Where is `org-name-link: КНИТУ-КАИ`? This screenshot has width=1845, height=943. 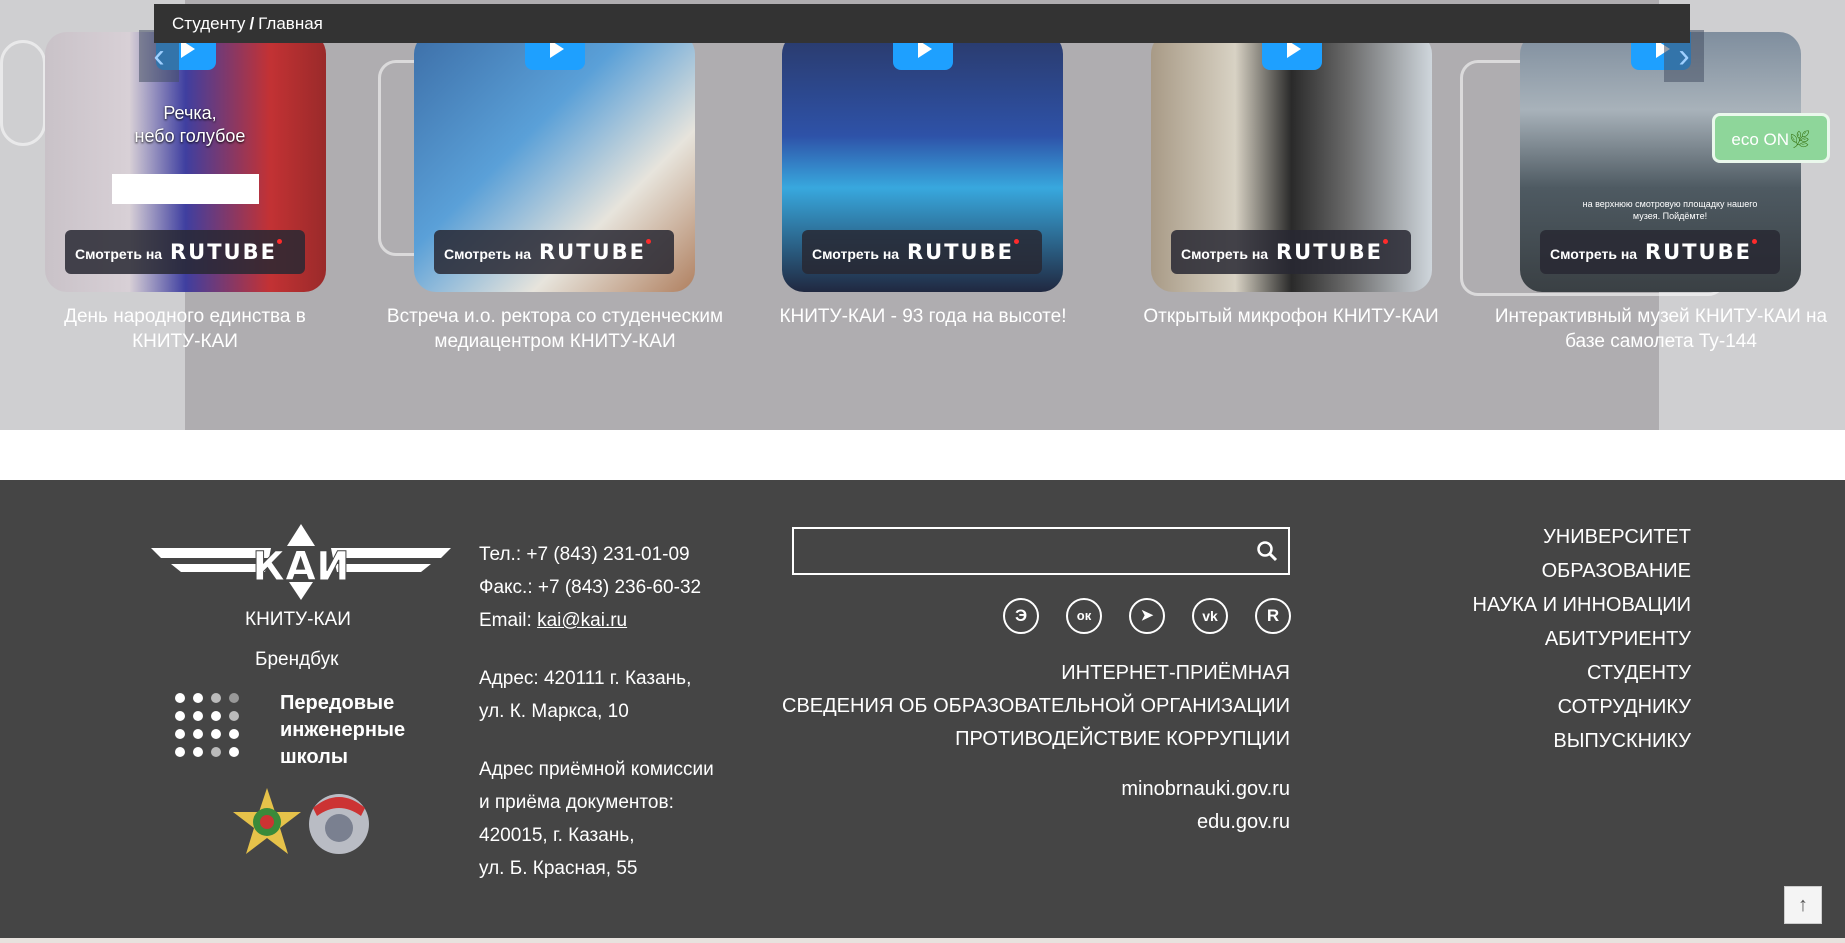 org-name-link: КНИТУ-КАИ is located at coordinates (298, 620).